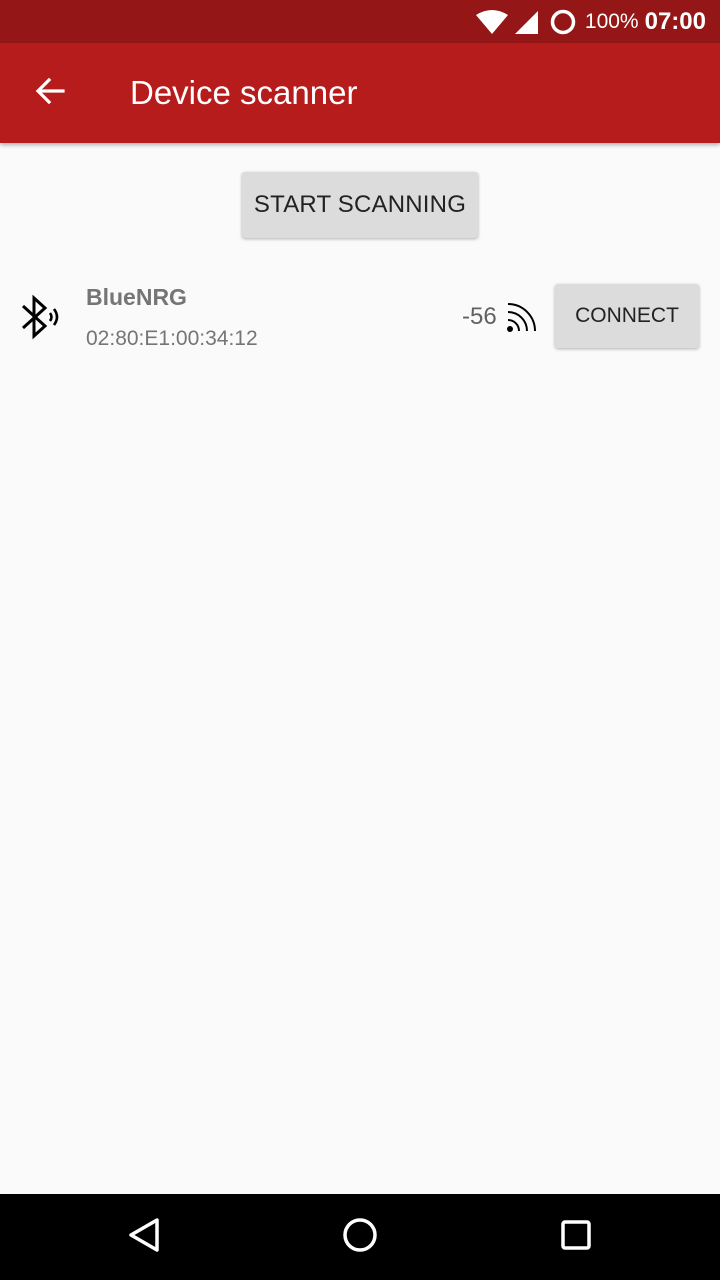 The height and width of the screenshot is (1280, 720). Describe the element at coordinates (136, 297) in the screenshot. I see `device-name: BlueNRG` at that location.